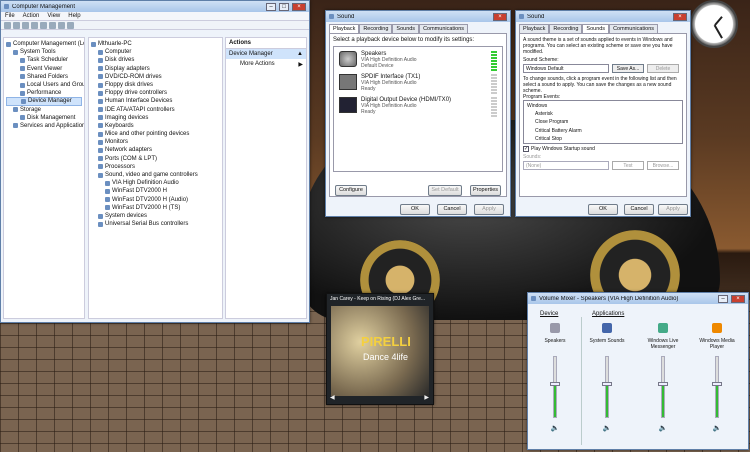 Image resolution: width=750 pixels, height=452 pixels. What do you see at coordinates (155, 118) in the screenshot?
I see `device-item: Imaging devices` at bounding box center [155, 118].